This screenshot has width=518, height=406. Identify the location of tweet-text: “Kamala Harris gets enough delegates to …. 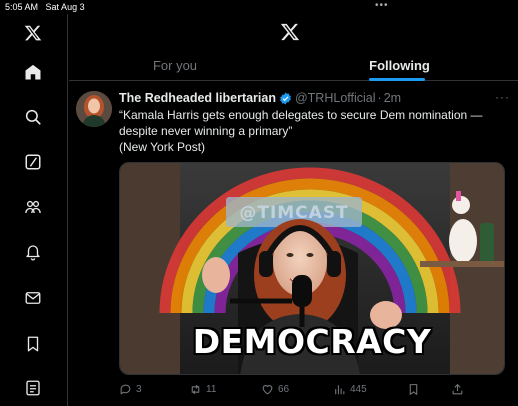
(314, 131).